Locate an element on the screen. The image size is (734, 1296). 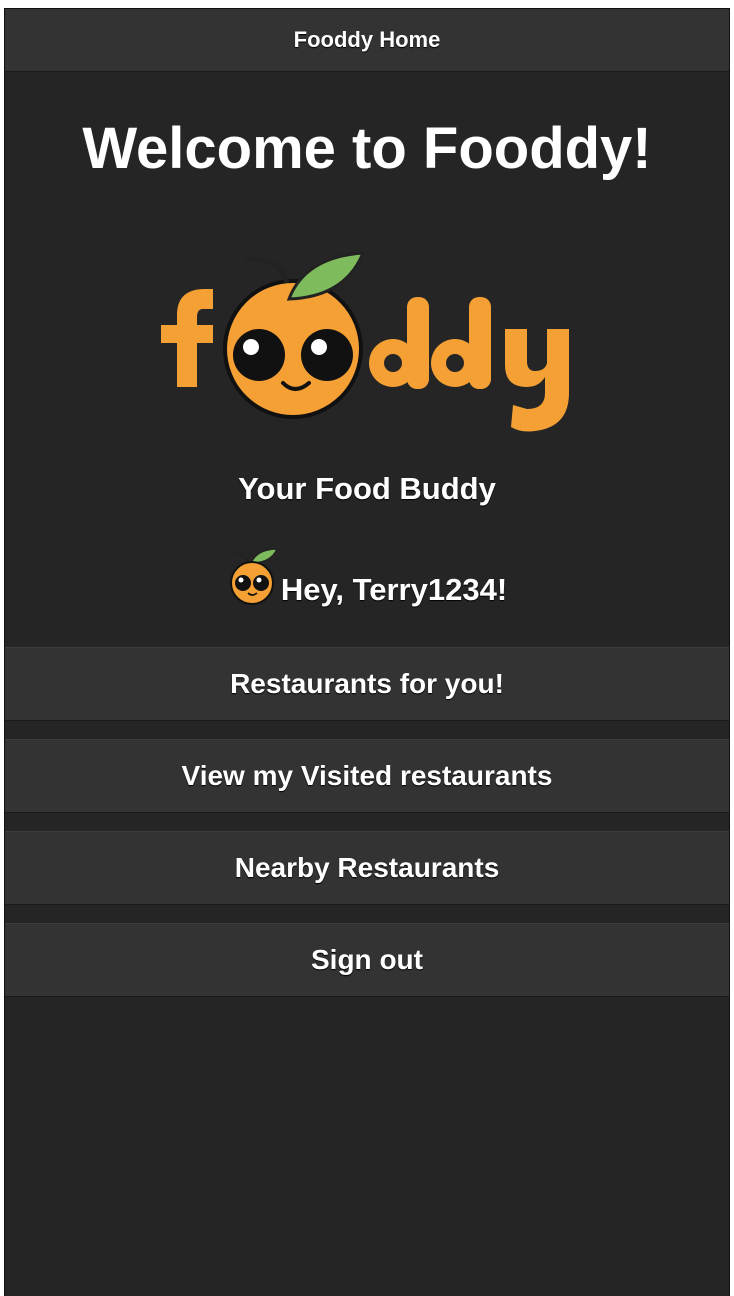
button-label: Sign out is located at coordinates (367, 959).